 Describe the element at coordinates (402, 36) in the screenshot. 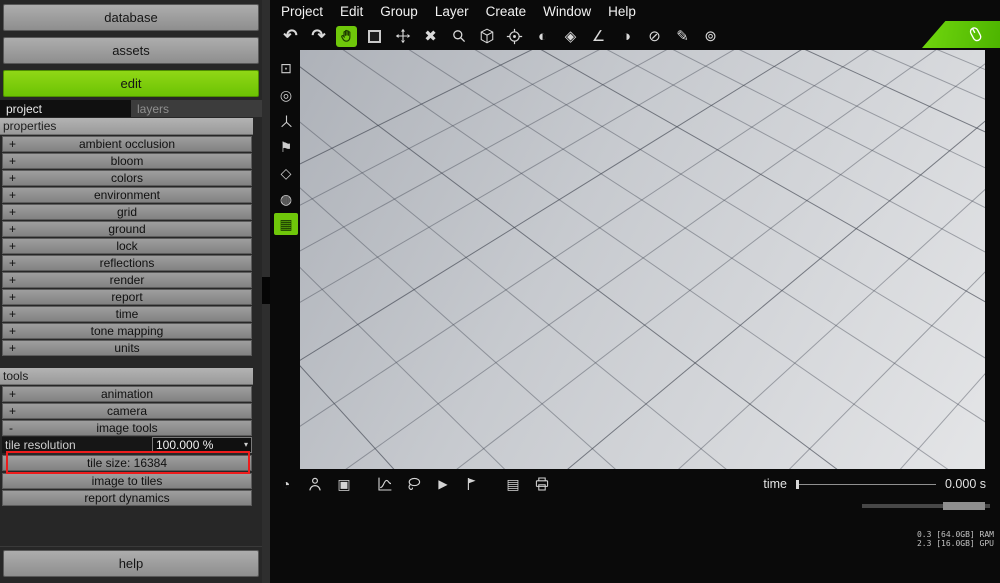

I see `move-tool-icon` at that location.